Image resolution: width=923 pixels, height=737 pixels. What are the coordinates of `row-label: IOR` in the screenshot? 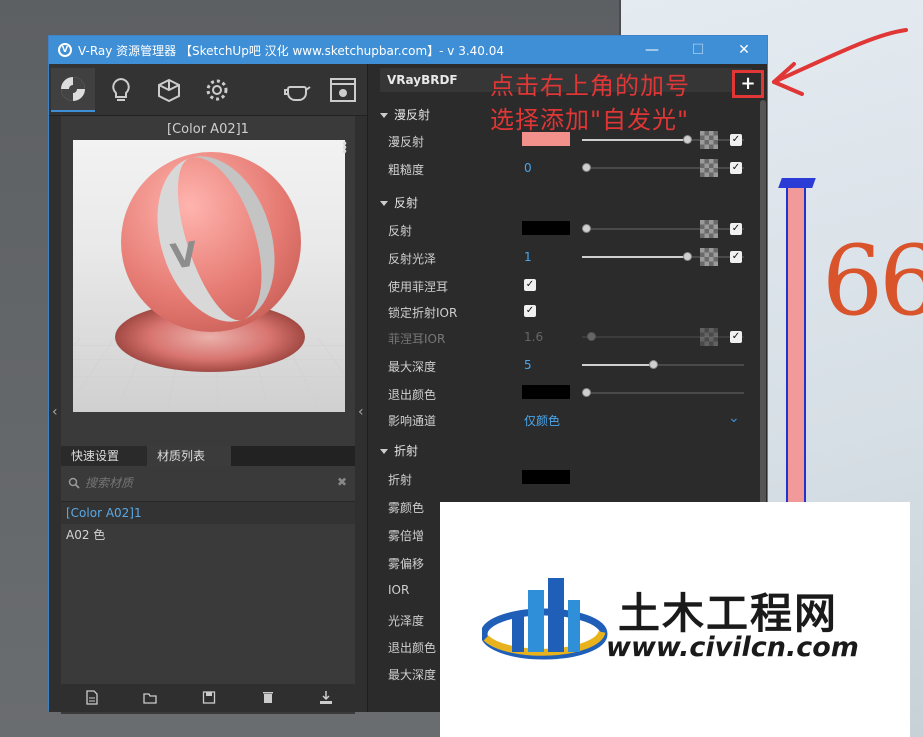 It's located at (399, 590).